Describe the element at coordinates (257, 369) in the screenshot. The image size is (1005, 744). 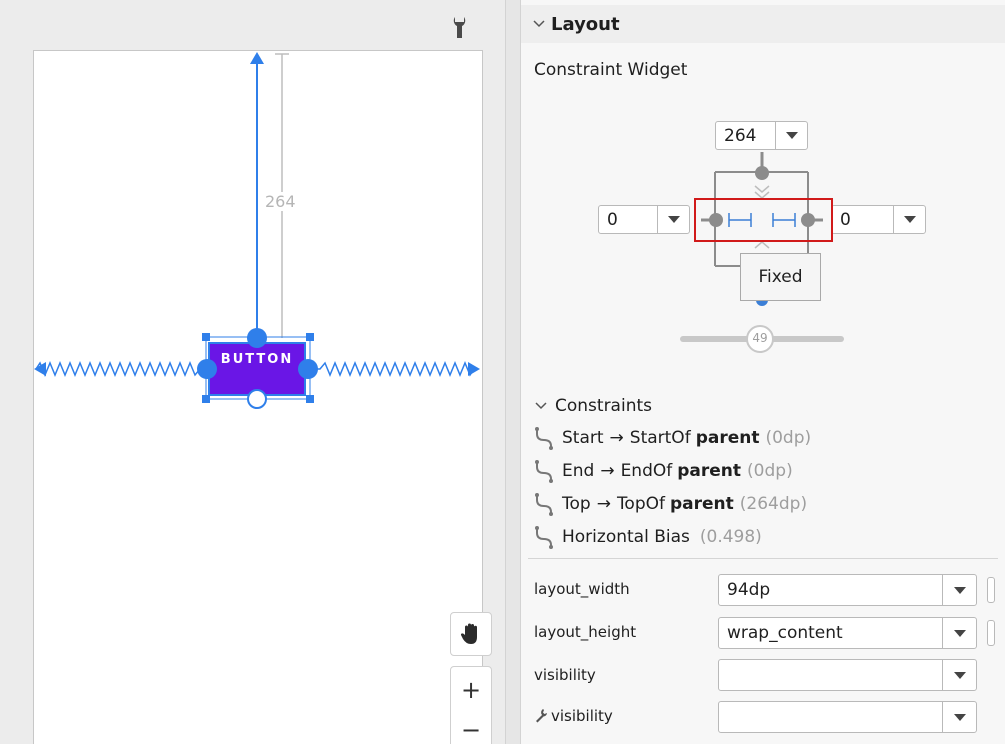
I see `selected-button-widget: BUTTON` at that location.